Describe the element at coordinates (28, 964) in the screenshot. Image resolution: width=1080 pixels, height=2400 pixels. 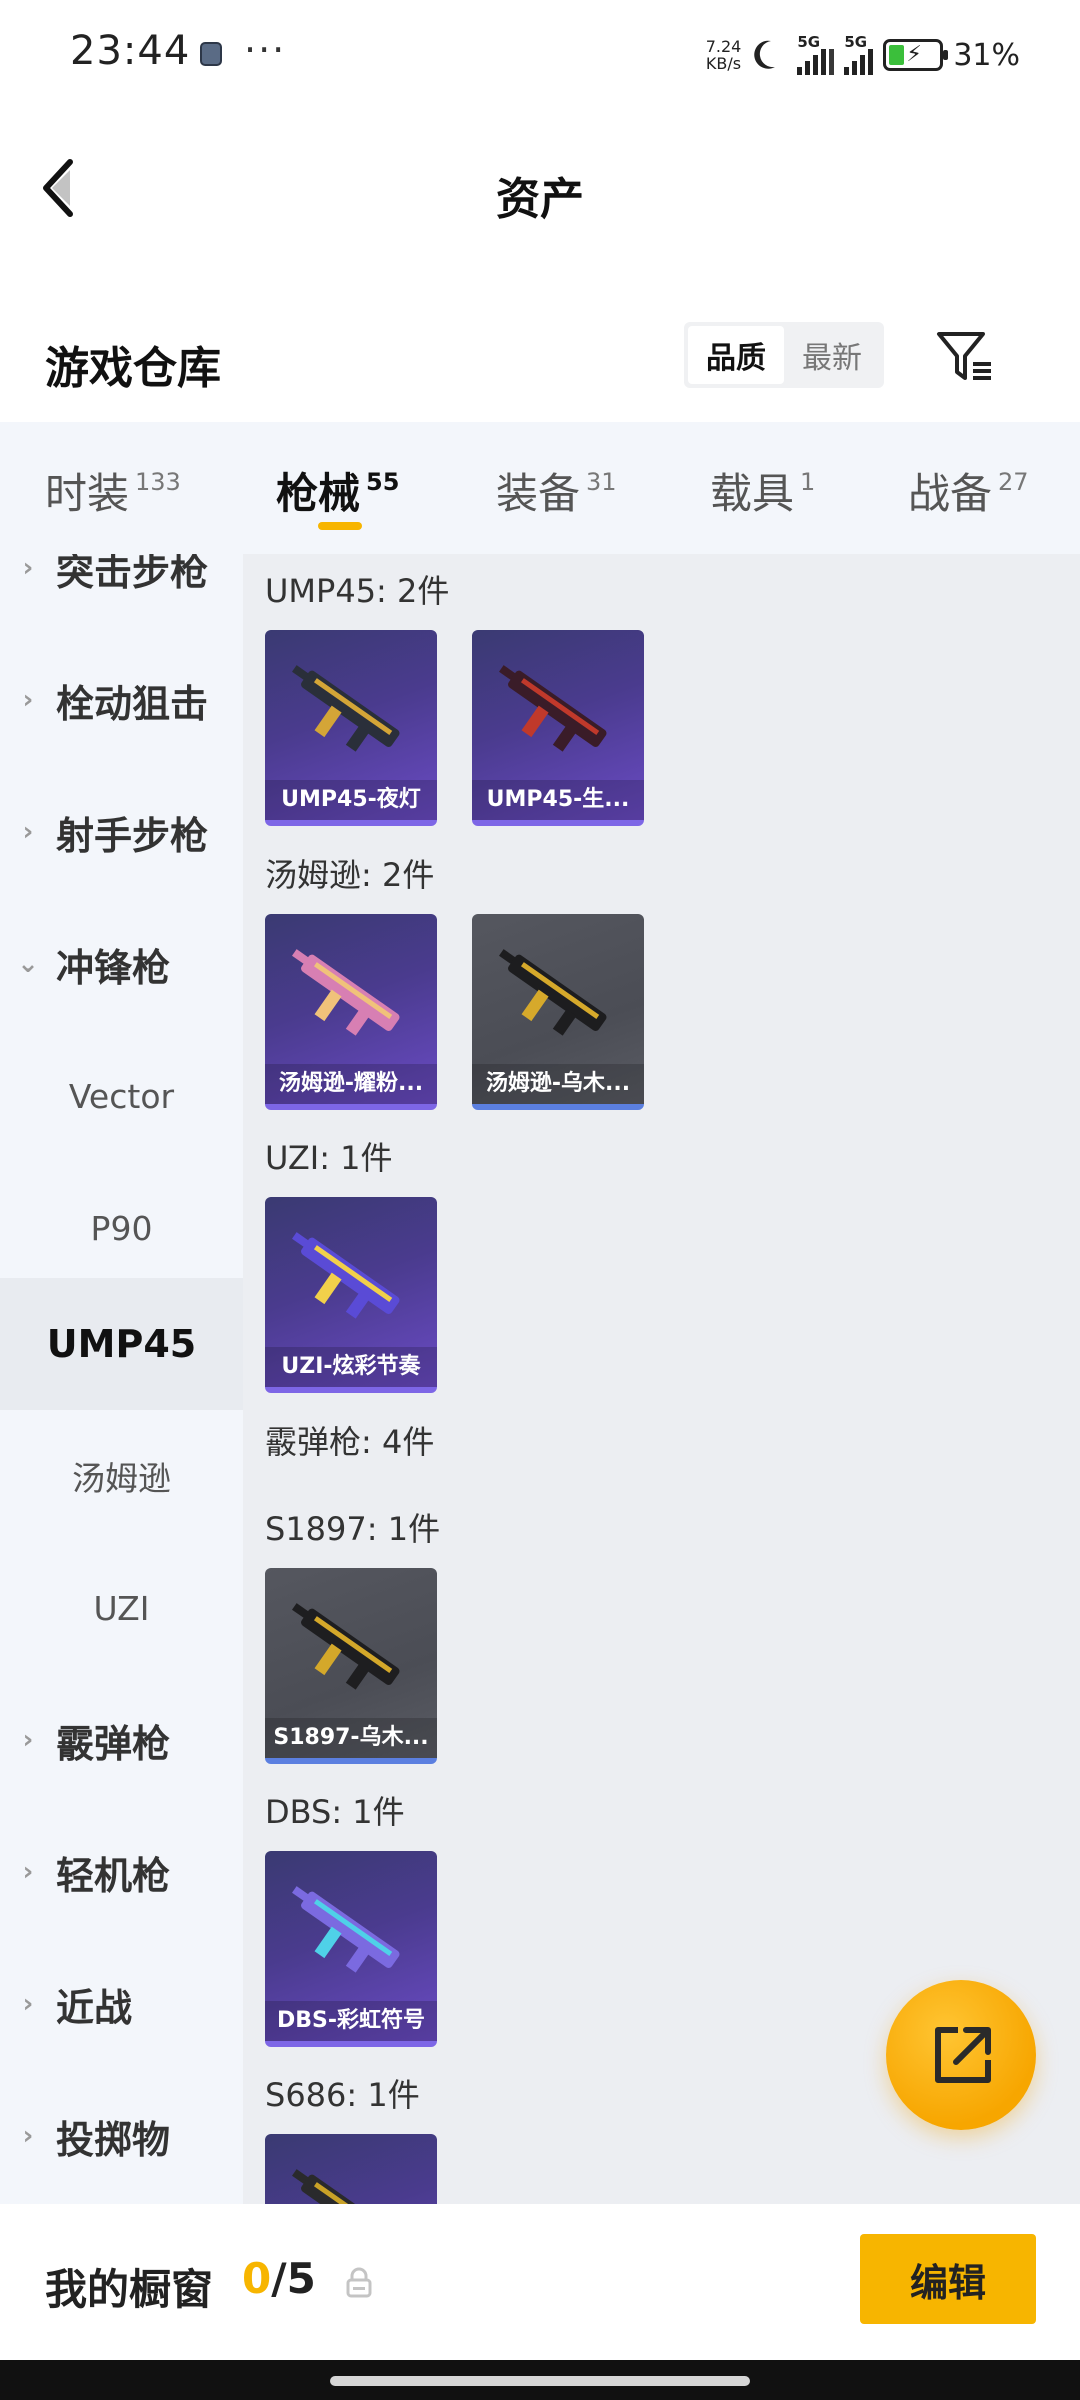
I see `chevron-down-icon: ⌄` at that location.